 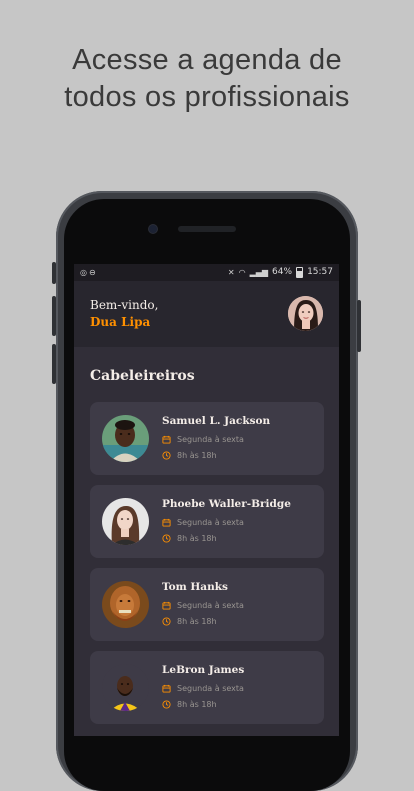 I want to click on avatar-portrait-icon, so click(x=305, y=313).